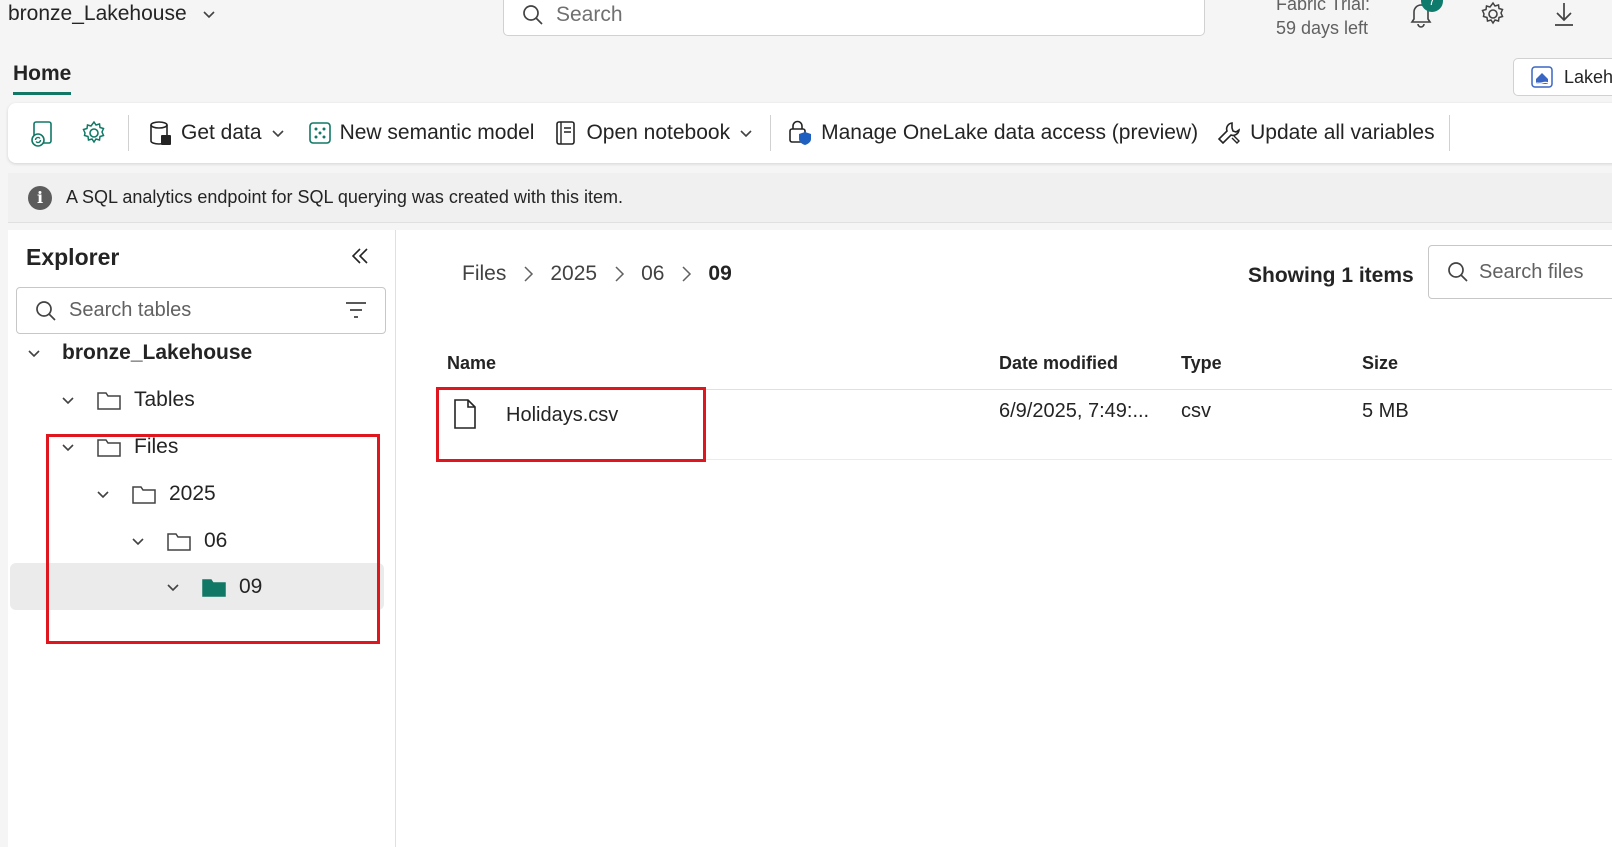 Image resolution: width=1612 pixels, height=847 pixels. I want to click on refresh-button, so click(43, 133).